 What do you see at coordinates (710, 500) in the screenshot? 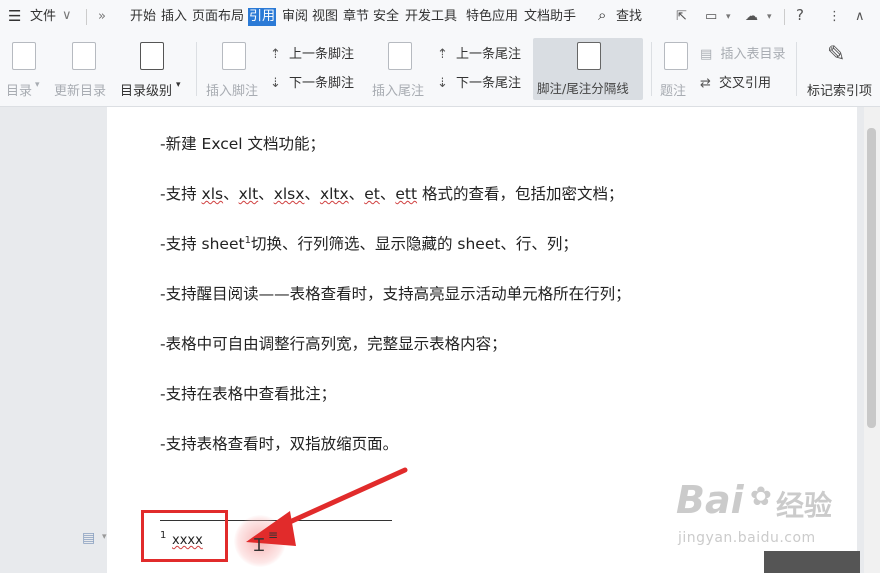
I see `watermark-brand: Bai` at bounding box center [710, 500].